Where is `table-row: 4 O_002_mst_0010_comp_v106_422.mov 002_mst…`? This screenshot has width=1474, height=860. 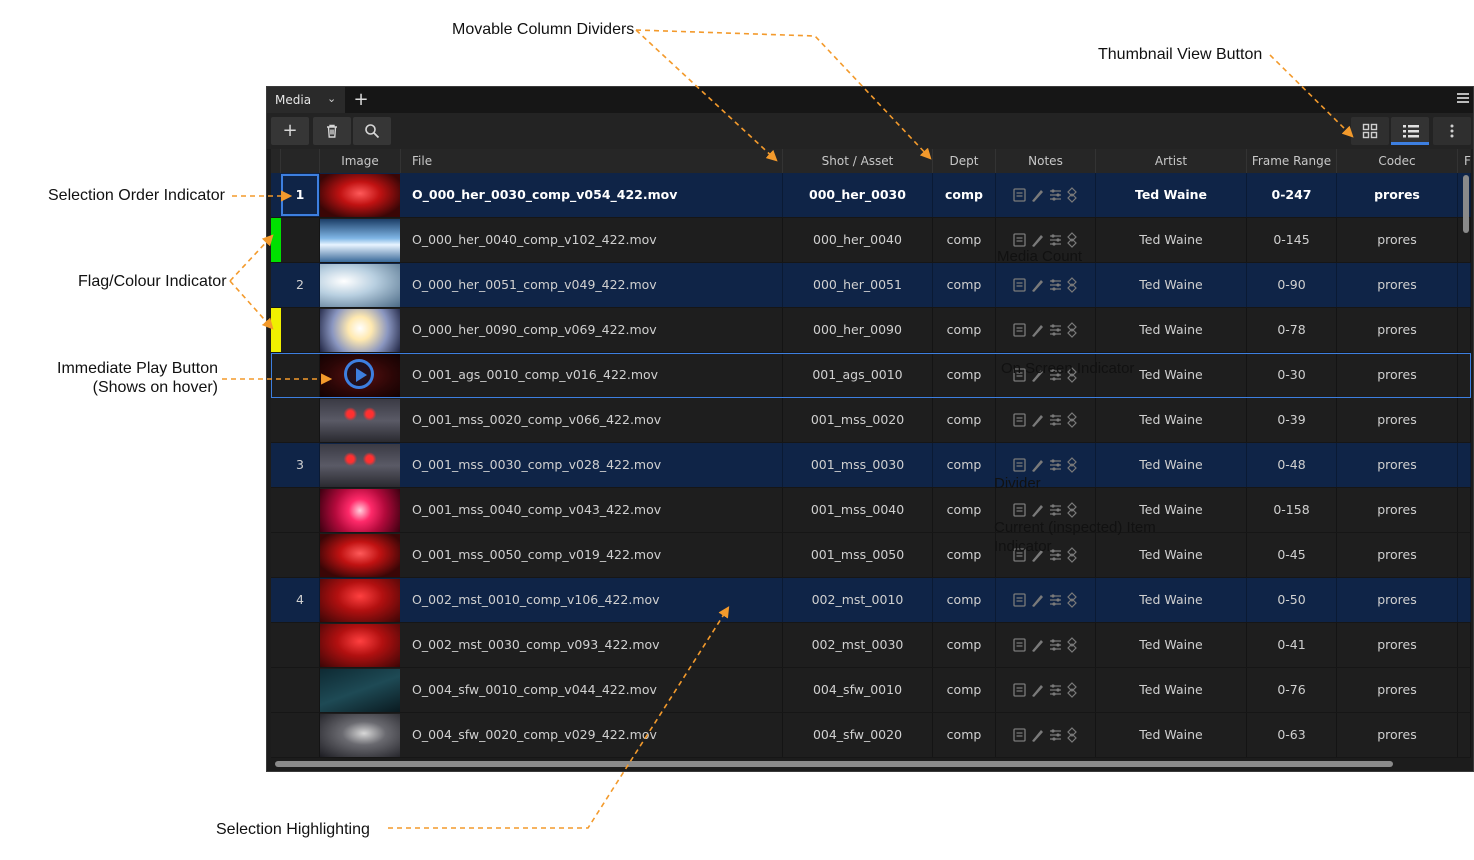
table-row: 4 O_002_mst_0010_comp_v106_422.mov 002_mst… is located at coordinates (871, 600).